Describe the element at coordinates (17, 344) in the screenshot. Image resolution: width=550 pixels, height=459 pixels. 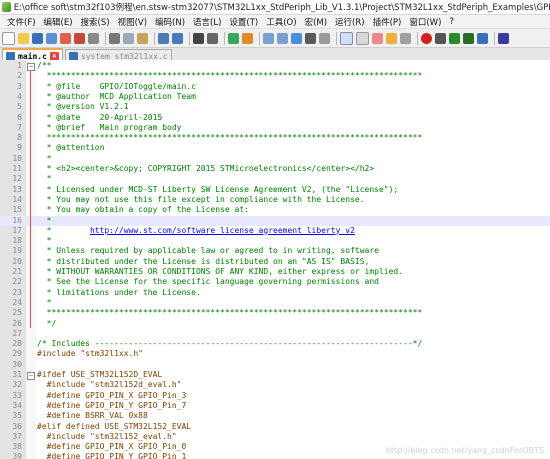
I see `line-number: 28` at that location.